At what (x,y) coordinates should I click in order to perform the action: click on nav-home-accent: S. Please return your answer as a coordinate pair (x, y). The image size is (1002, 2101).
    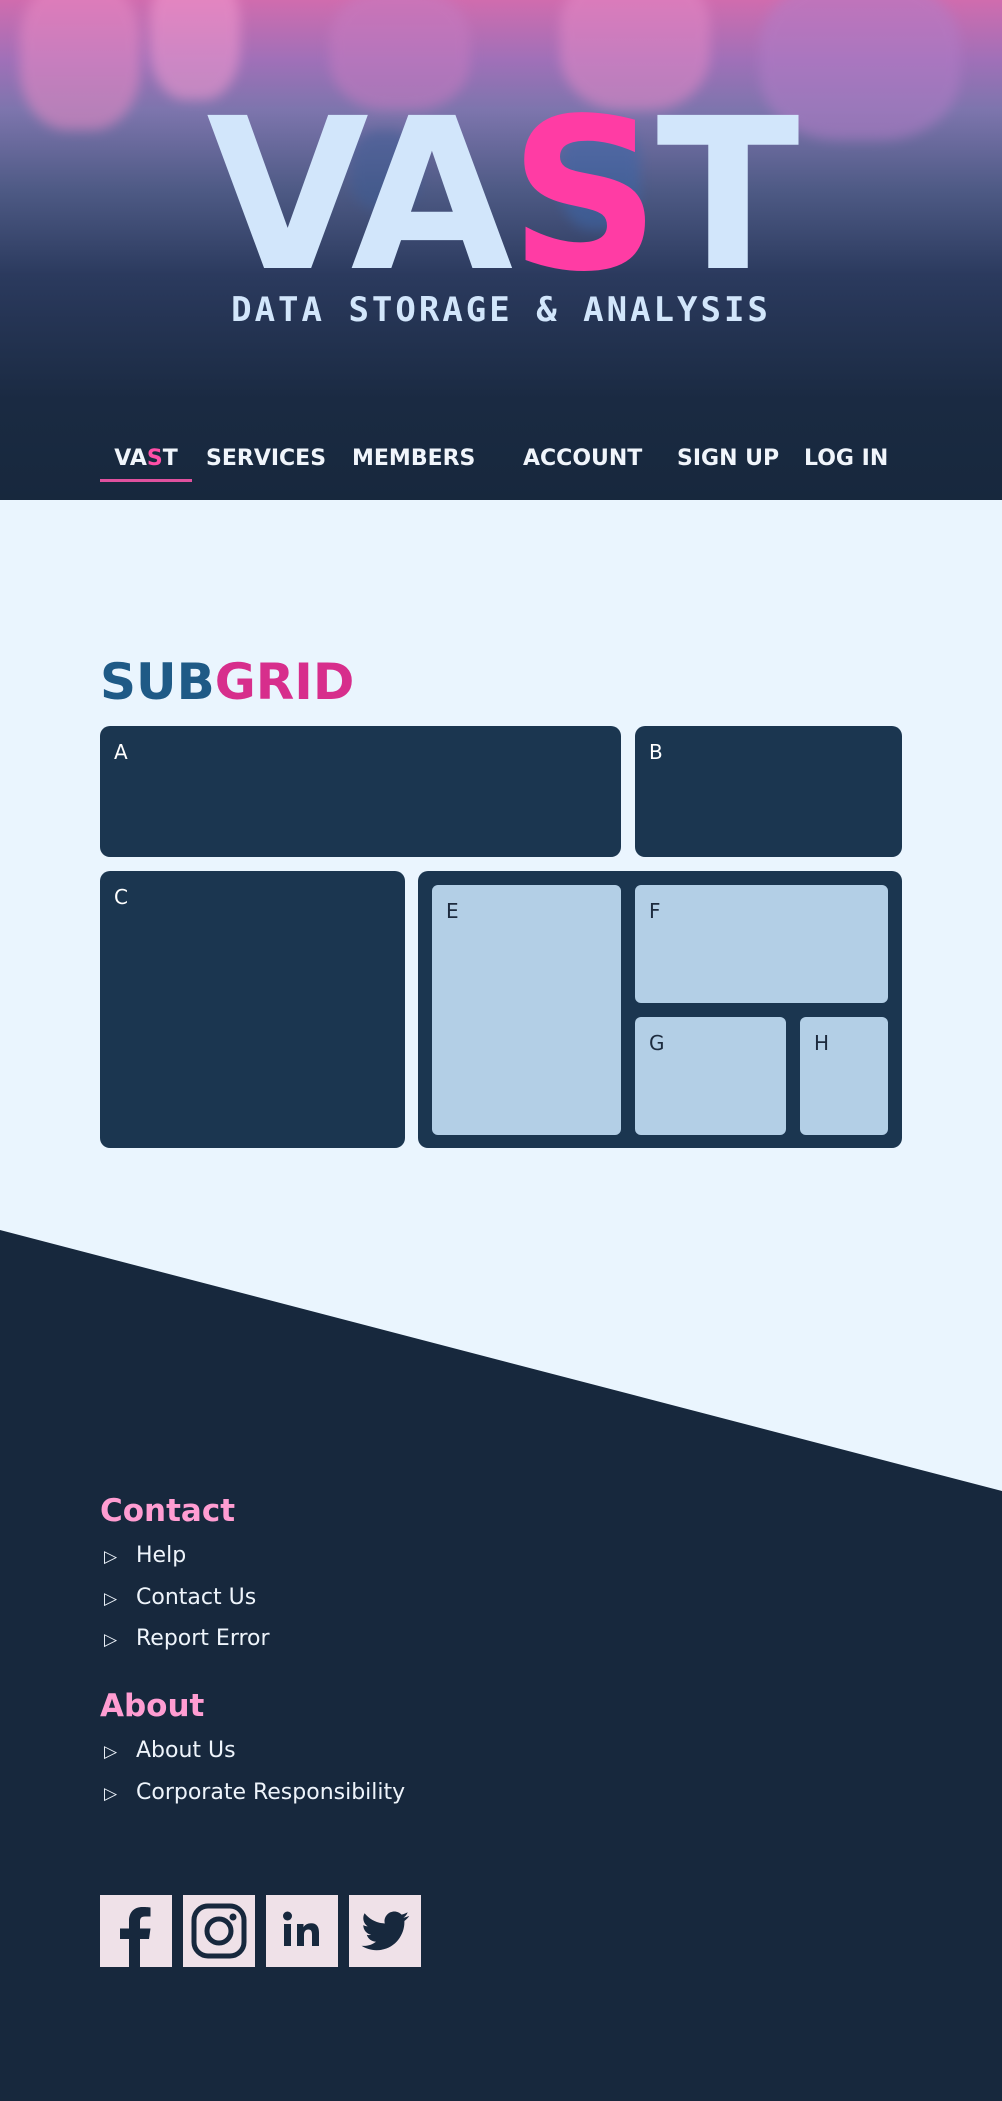
    Looking at the image, I should click on (154, 458).